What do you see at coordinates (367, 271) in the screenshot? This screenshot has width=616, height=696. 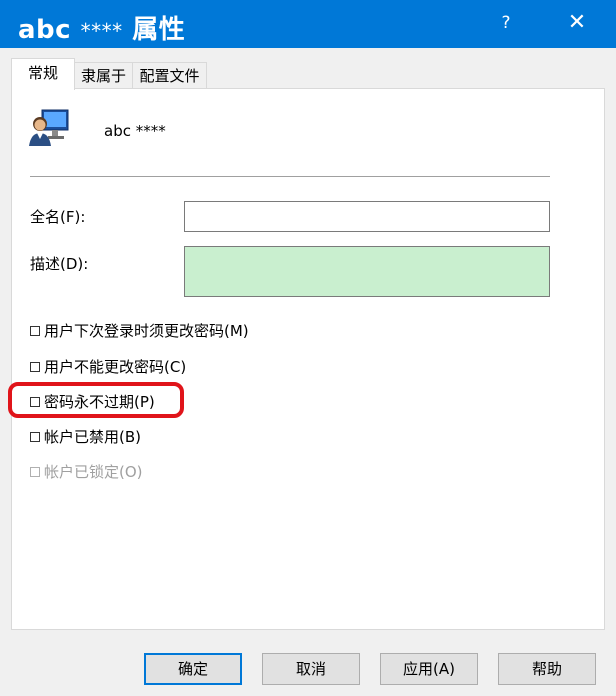 I see `description-field` at bounding box center [367, 271].